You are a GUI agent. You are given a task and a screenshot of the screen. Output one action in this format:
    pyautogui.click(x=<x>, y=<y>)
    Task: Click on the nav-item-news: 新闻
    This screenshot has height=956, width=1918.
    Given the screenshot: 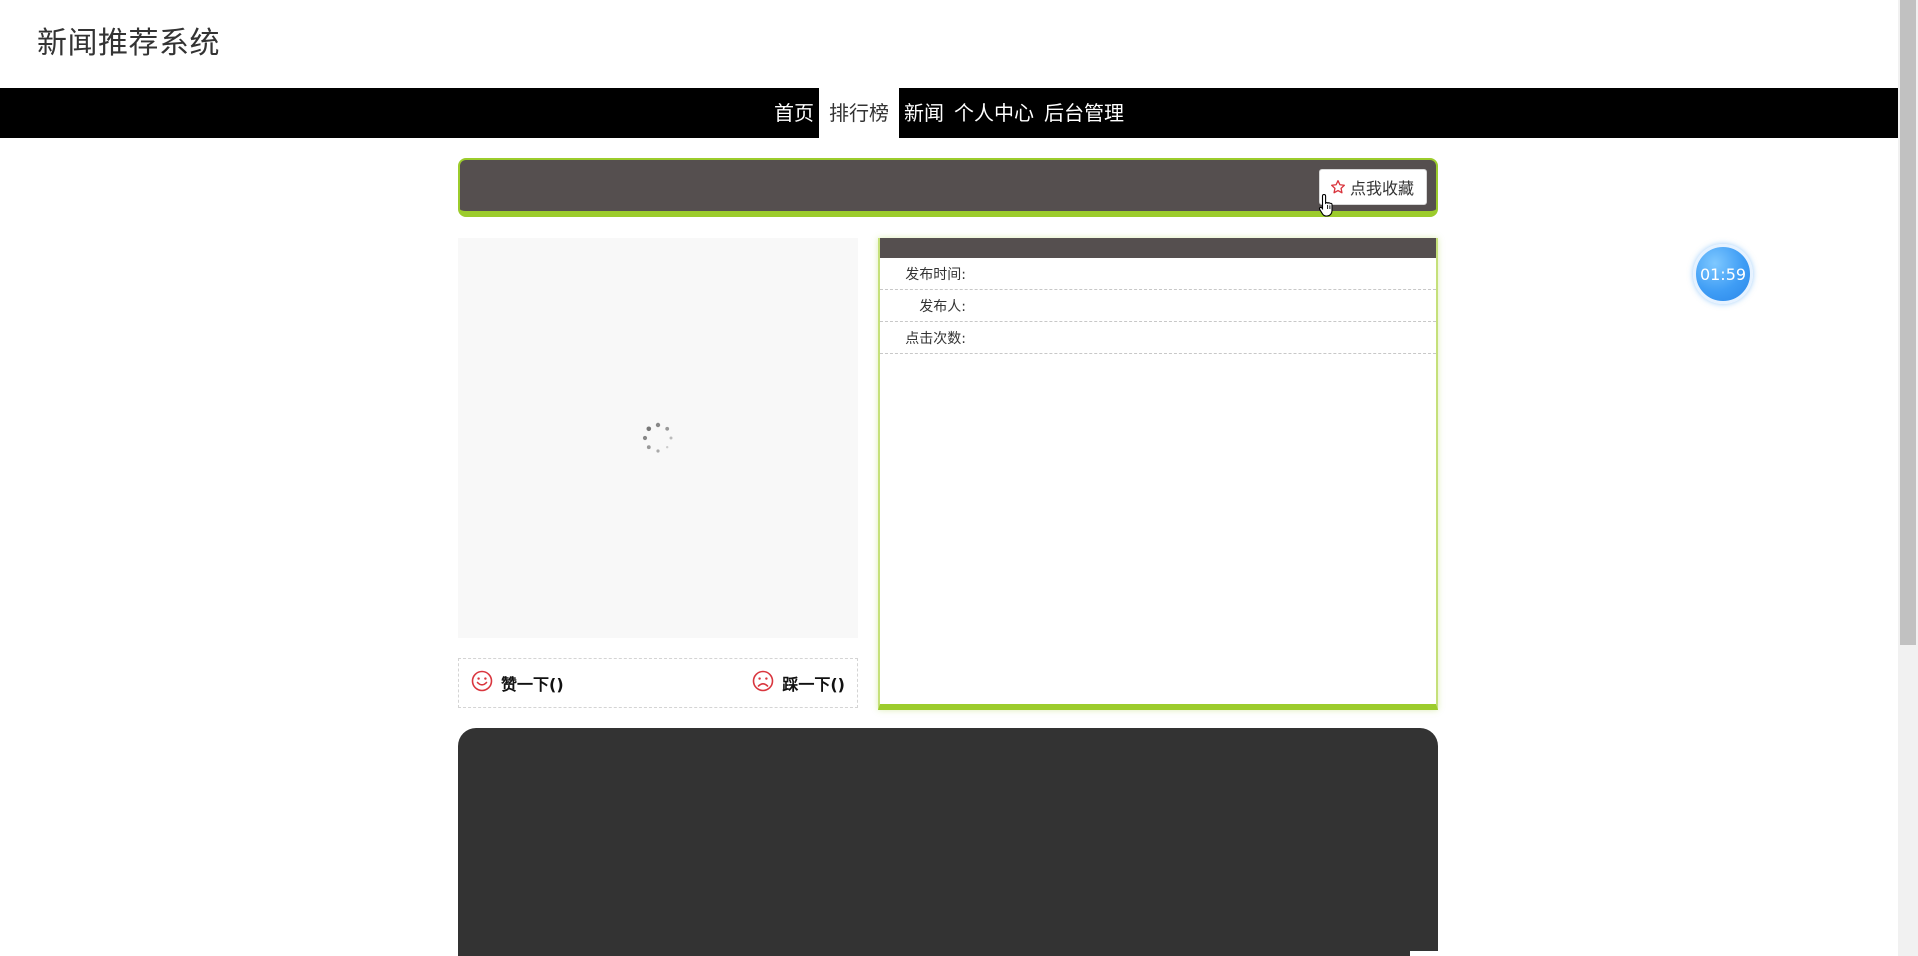 What is the action you would take?
    pyautogui.click(x=924, y=113)
    